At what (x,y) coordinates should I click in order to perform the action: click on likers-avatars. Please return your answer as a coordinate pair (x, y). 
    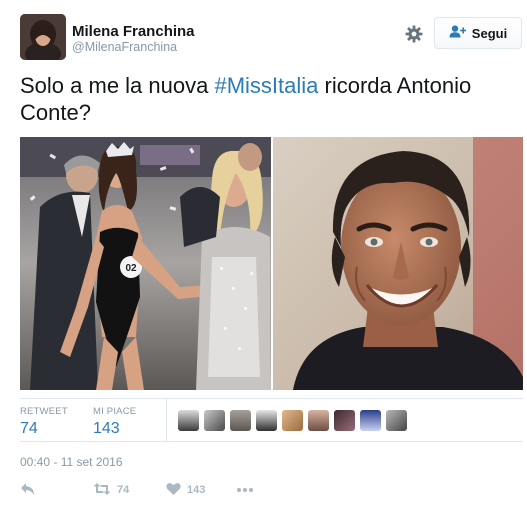
    Looking at the image, I should click on (292, 420).